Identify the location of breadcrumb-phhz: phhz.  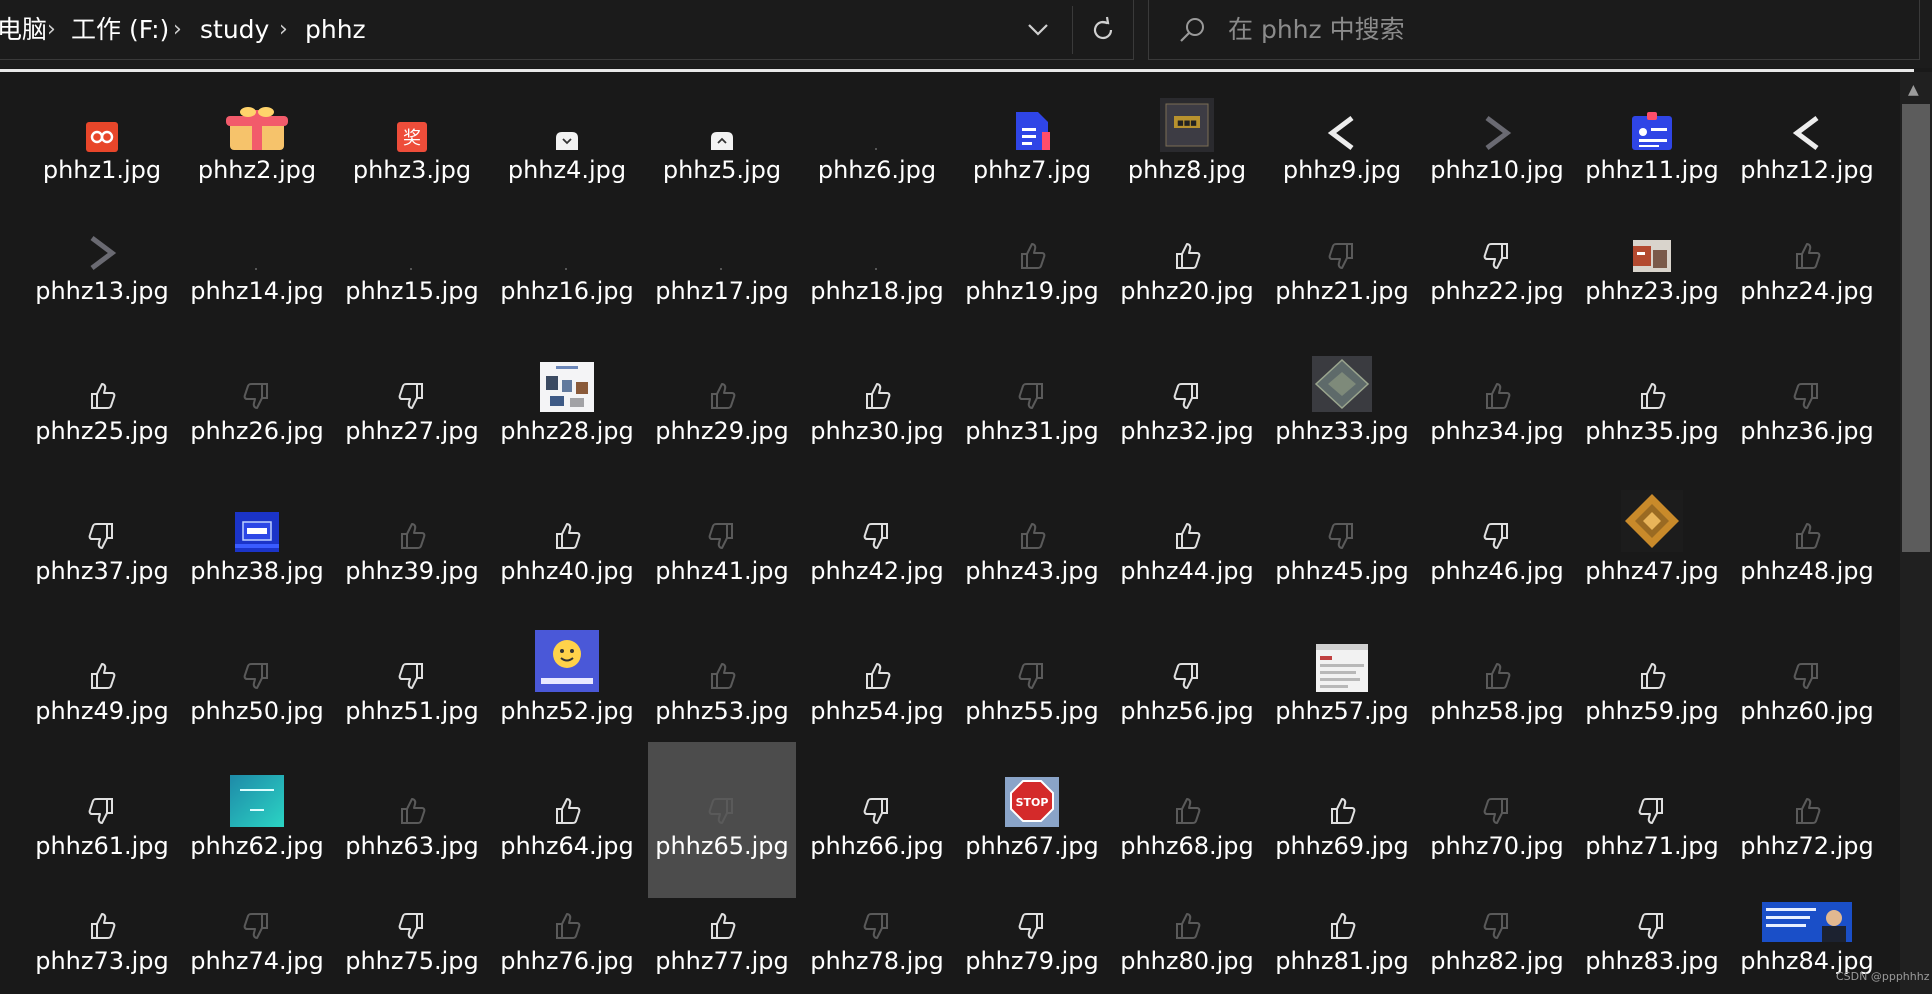
(335, 30).